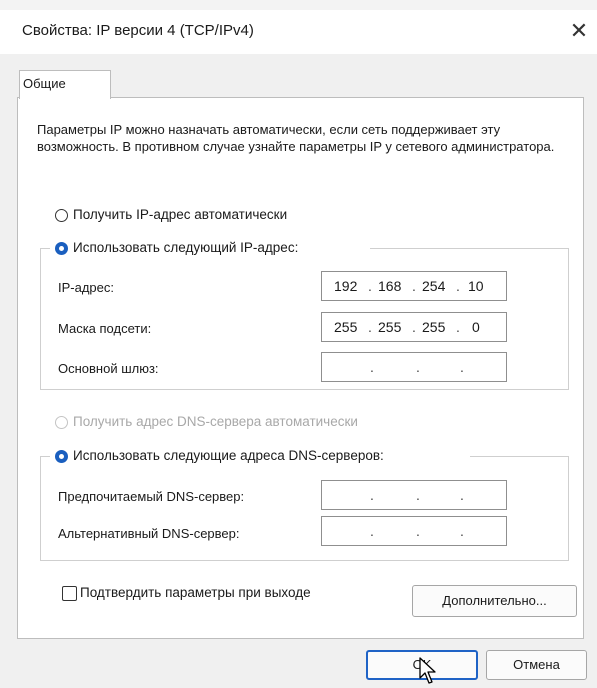  What do you see at coordinates (61, 215) in the screenshot?
I see `ip-auto-radio` at bounding box center [61, 215].